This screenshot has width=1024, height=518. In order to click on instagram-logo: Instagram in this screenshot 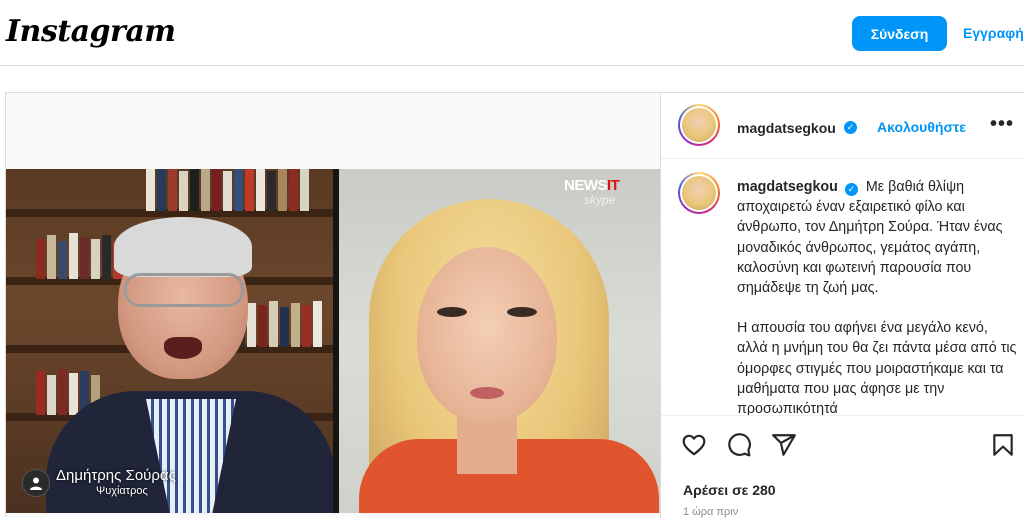, I will do `click(91, 31)`.